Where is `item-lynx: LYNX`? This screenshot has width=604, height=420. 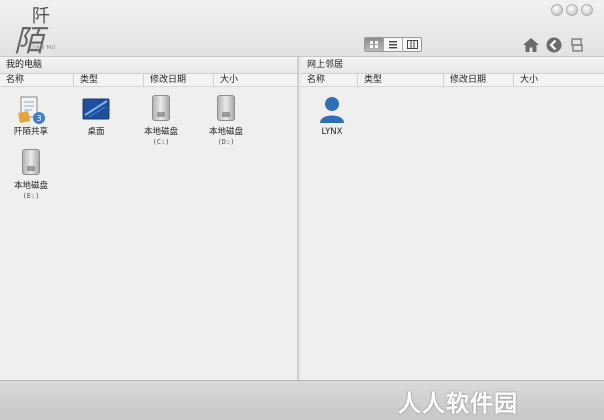 item-lynx: LYNX is located at coordinates (332, 116).